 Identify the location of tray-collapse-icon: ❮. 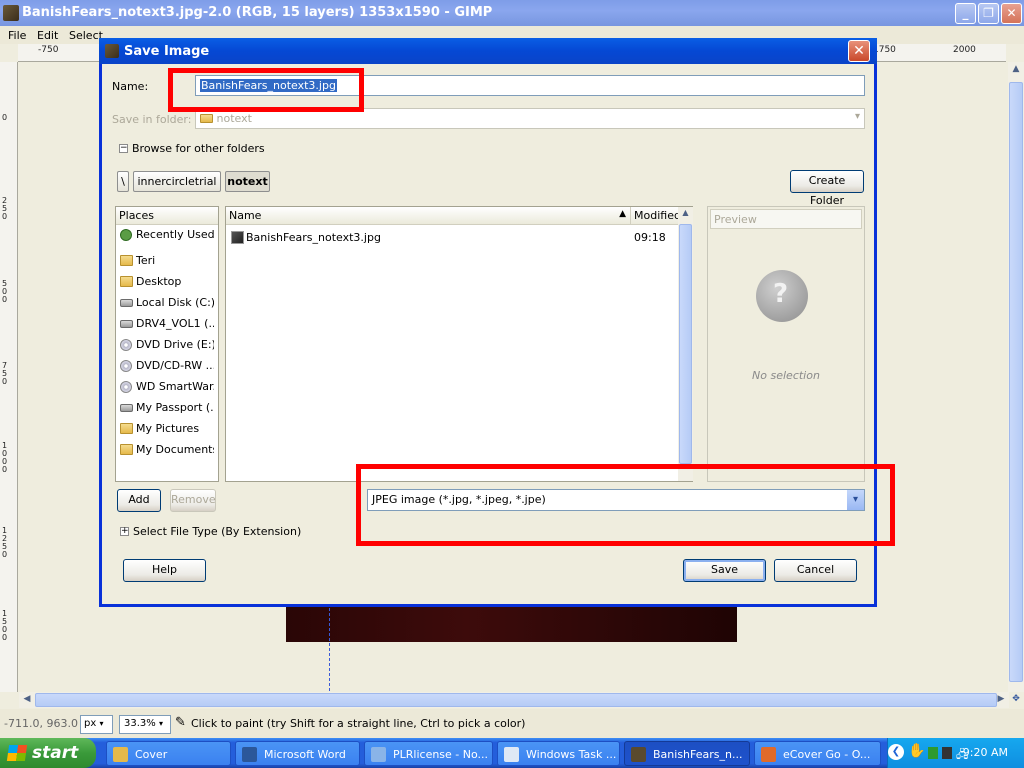
(896, 752).